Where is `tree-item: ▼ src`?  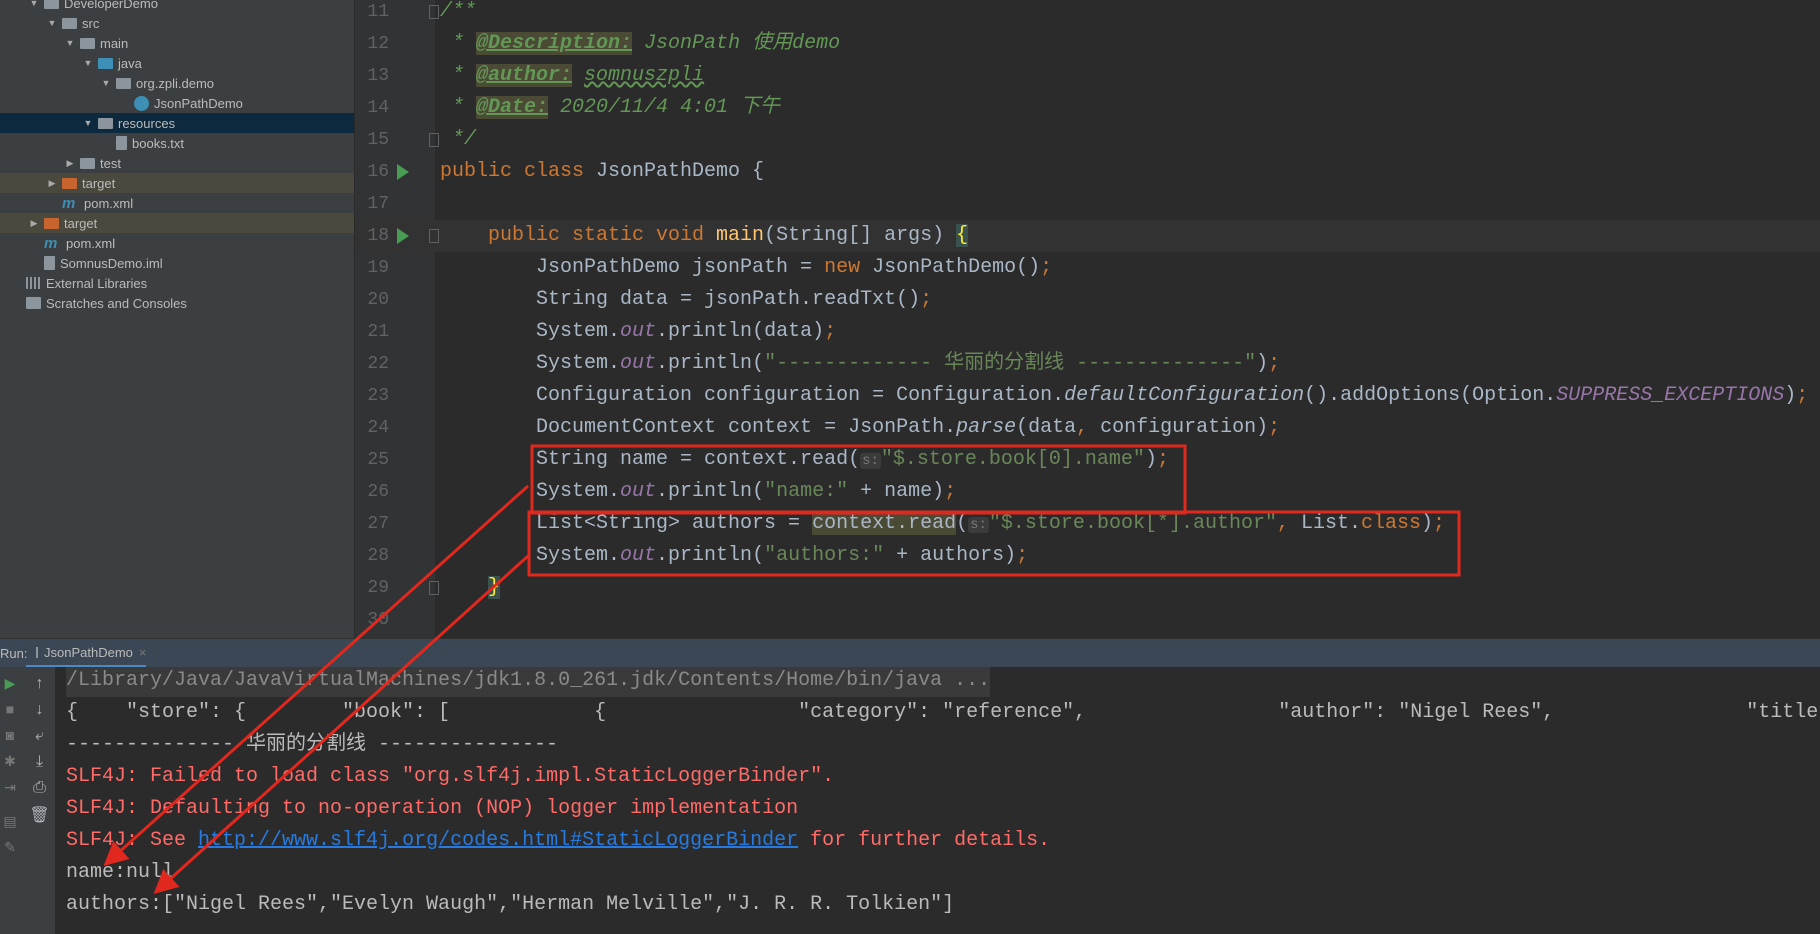
tree-item: ▼ src is located at coordinates (177, 23).